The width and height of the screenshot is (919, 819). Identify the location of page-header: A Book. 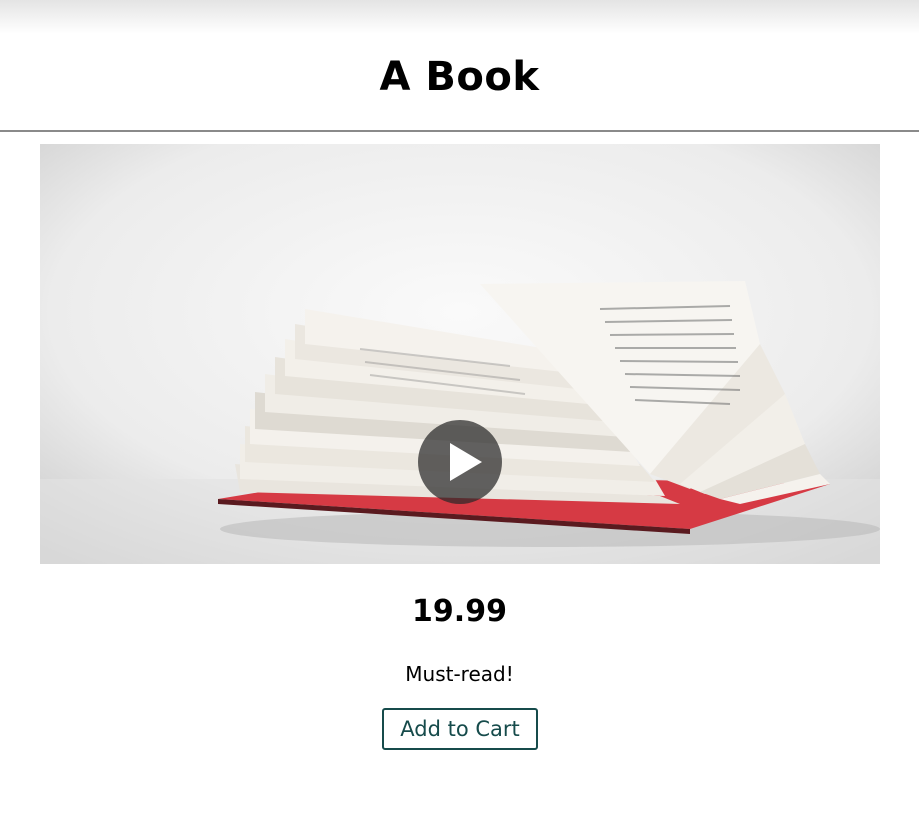
(459, 83).